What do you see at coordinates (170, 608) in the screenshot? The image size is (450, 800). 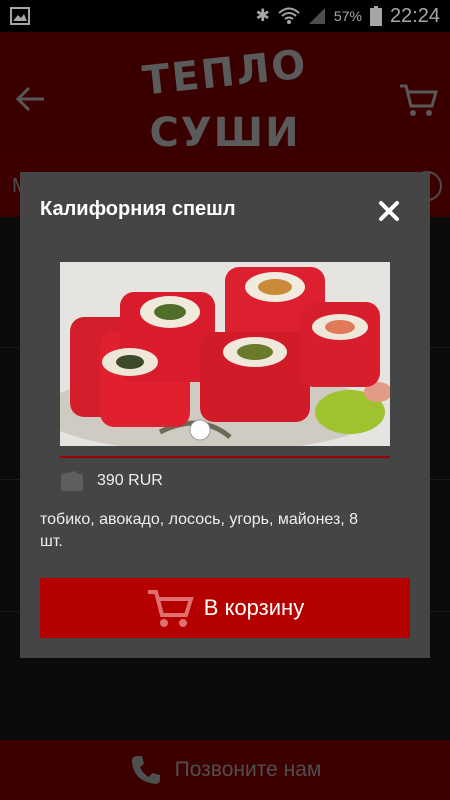 I see `cart-icon` at bounding box center [170, 608].